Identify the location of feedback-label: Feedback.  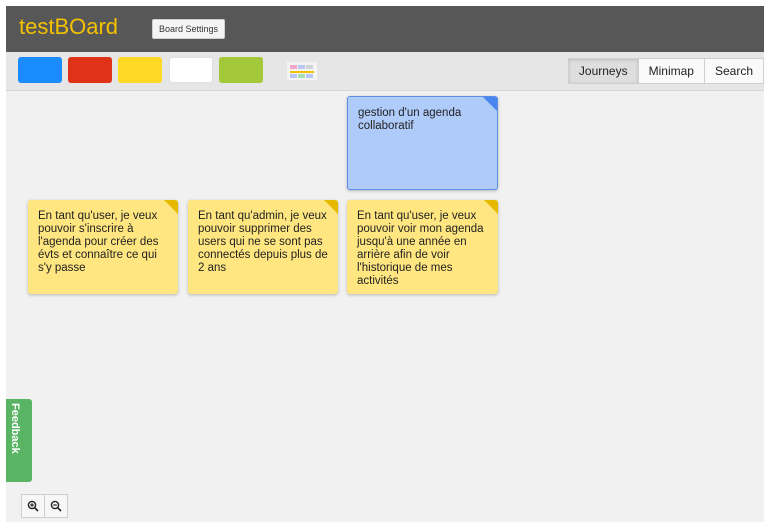
(15, 428).